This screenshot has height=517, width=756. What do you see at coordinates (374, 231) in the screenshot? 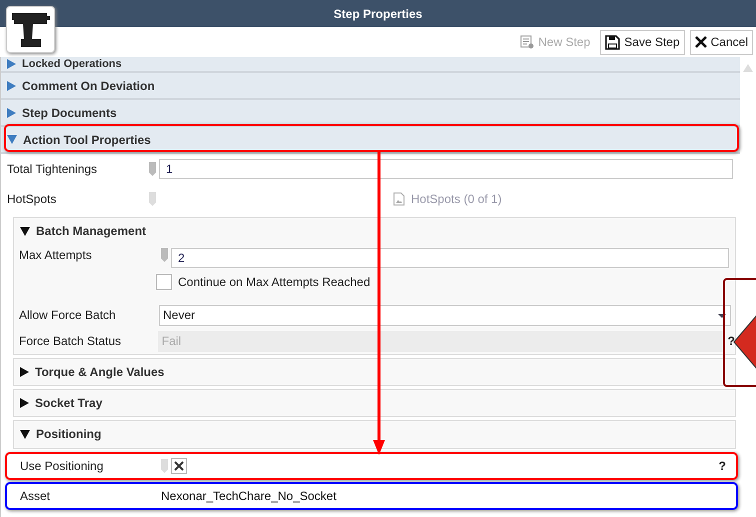
I see `panel-header: Batch Management` at bounding box center [374, 231].